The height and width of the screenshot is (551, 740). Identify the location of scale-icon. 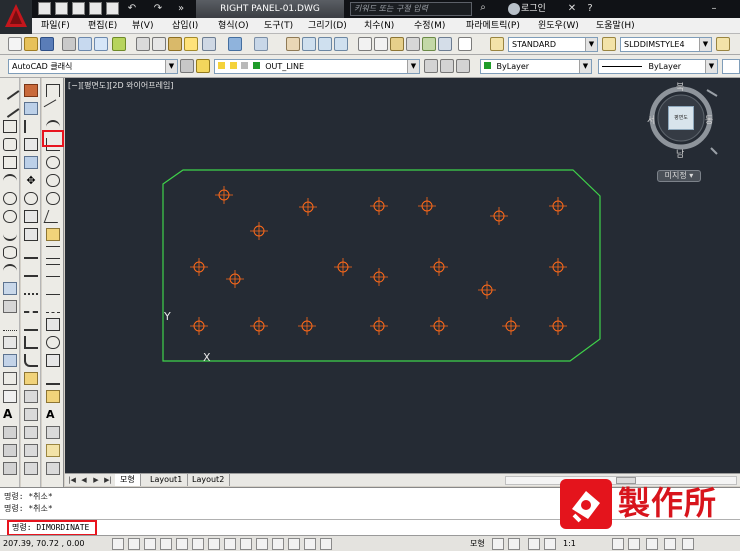
(31, 216).